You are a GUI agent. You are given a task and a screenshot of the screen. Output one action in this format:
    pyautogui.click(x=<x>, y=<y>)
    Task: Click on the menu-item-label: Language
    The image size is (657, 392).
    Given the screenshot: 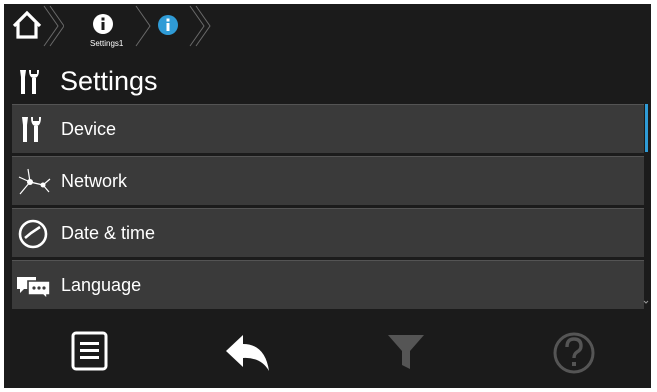 What is the action you would take?
    pyautogui.click(x=101, y=285)
    